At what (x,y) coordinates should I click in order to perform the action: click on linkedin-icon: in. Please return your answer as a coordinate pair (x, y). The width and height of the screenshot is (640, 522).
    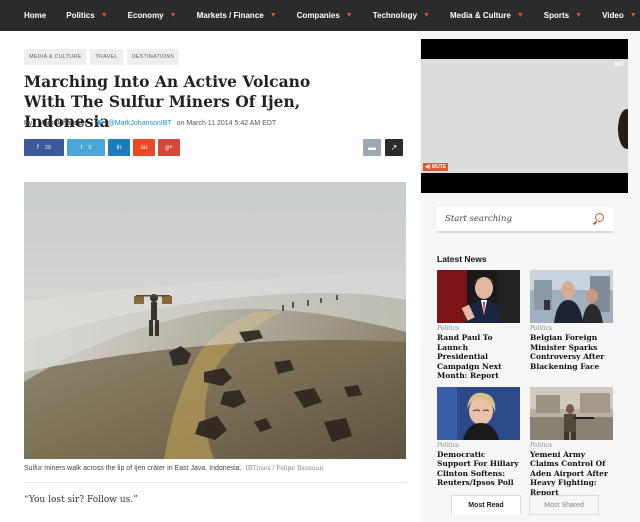
    Looking at the image, I should click on (119, 147).